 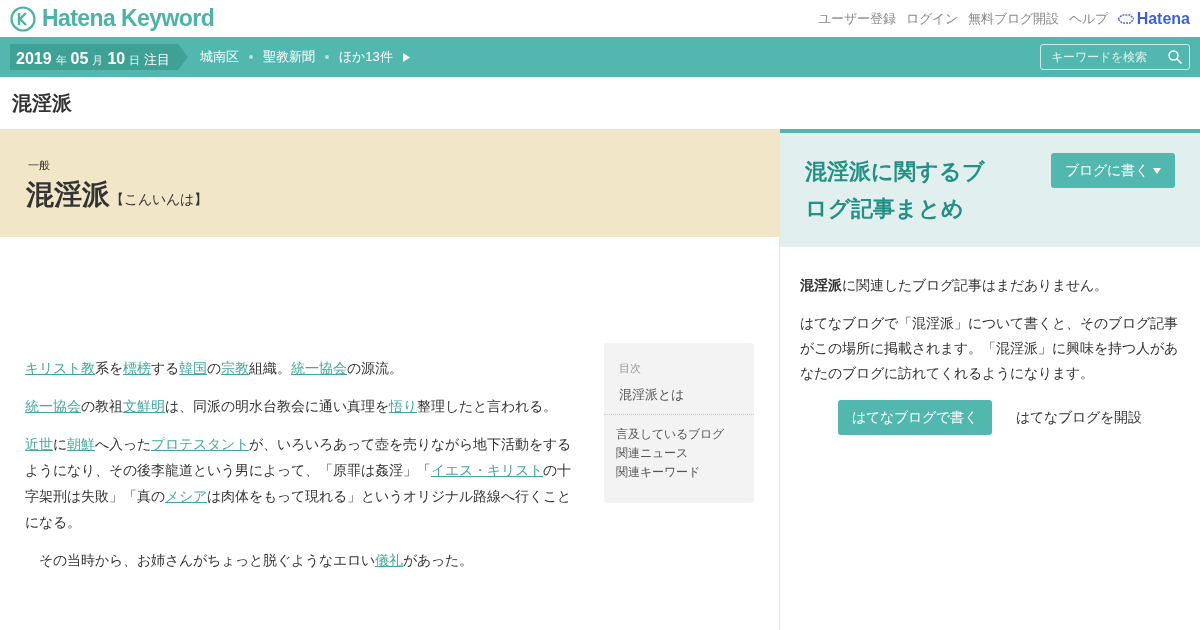 What do you see at coordinates (39, 165) in the screenshot?
I see `category-label: 一般` at bounding box center [39, 165].